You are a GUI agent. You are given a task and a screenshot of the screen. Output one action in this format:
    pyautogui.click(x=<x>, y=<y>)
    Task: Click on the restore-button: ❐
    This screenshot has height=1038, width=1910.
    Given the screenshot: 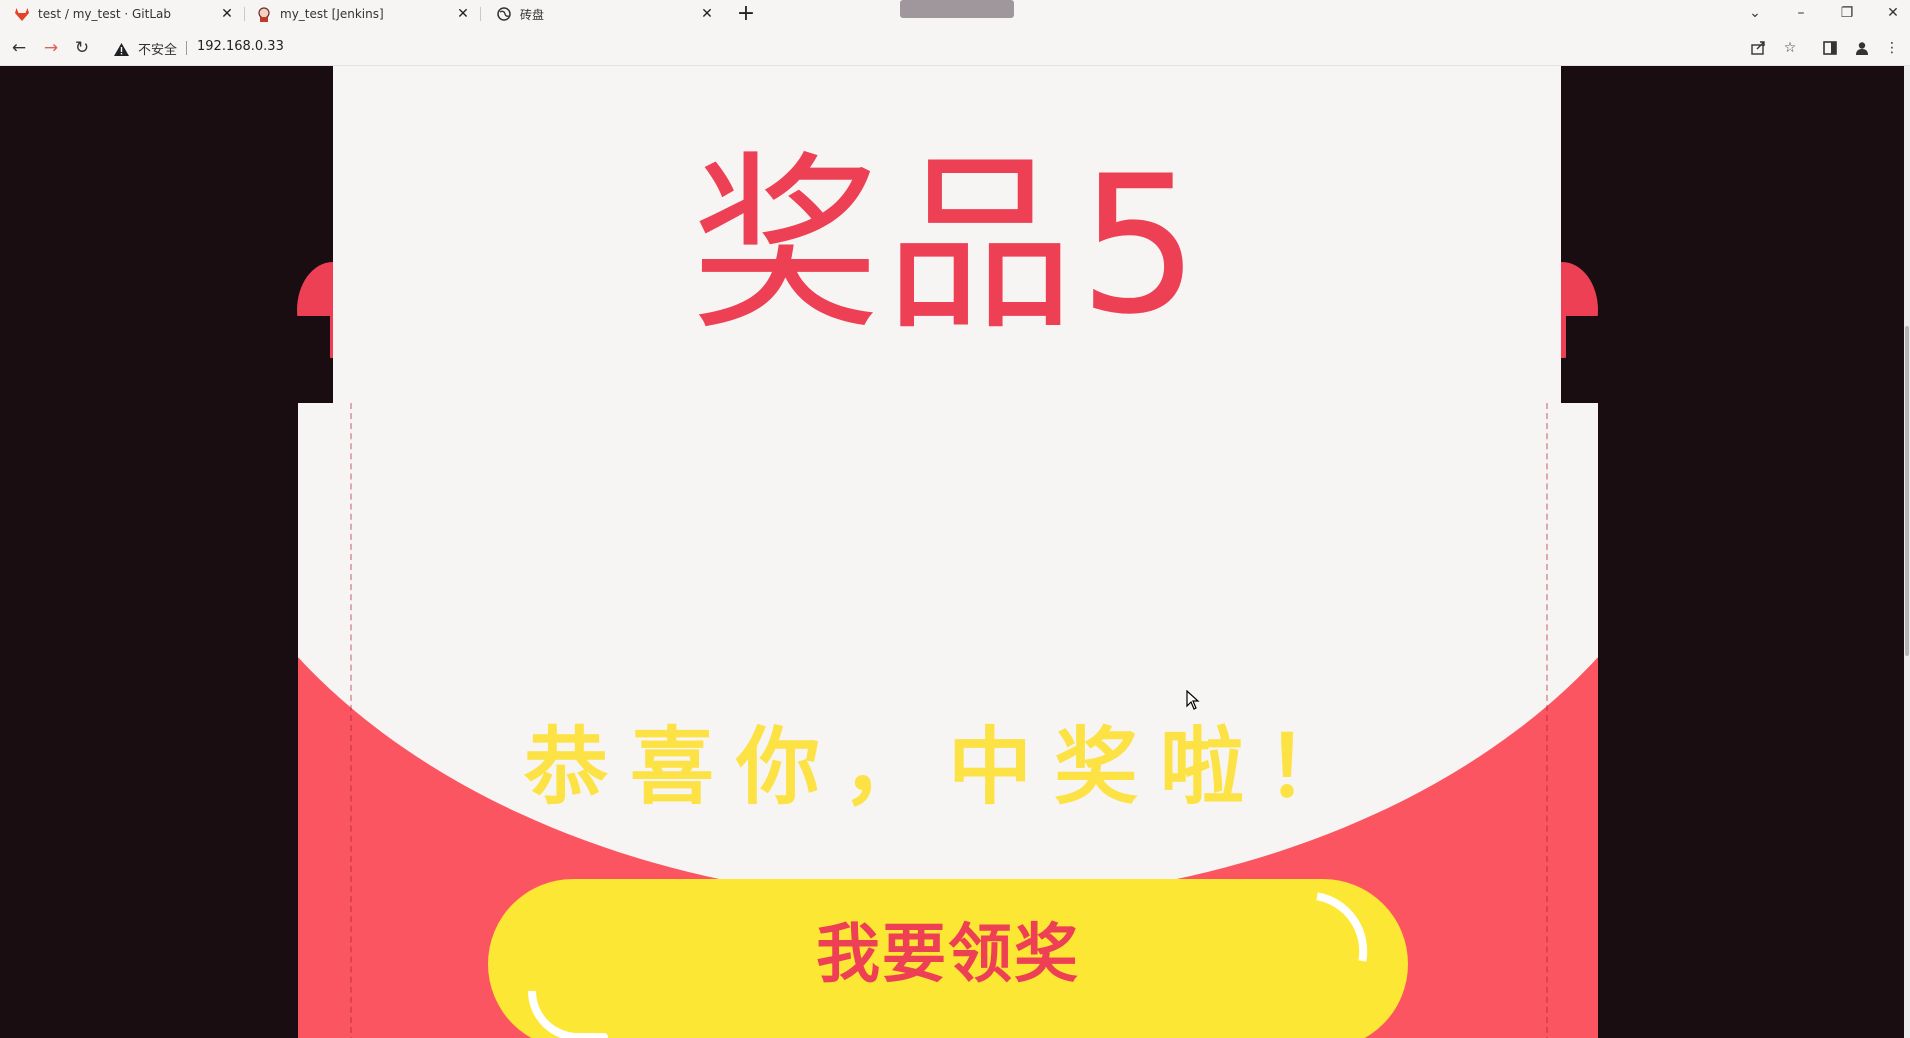 What is the action you would take?
    pyautogui.click(x=1847, y=13)
    